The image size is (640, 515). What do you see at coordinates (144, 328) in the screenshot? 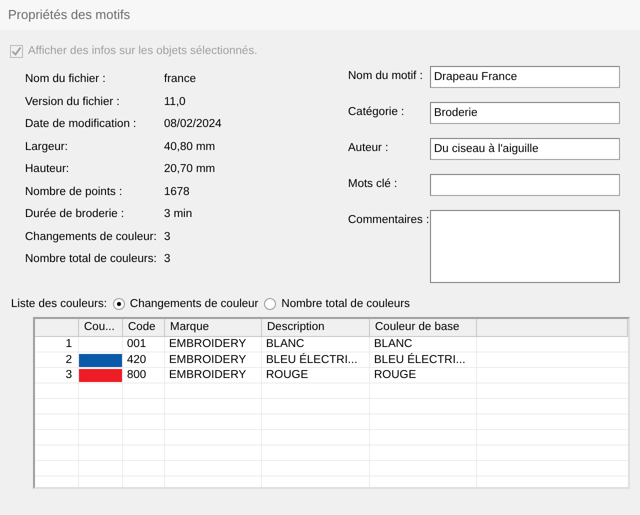
I see `column-header: Code` at bounding box center [144, 328].